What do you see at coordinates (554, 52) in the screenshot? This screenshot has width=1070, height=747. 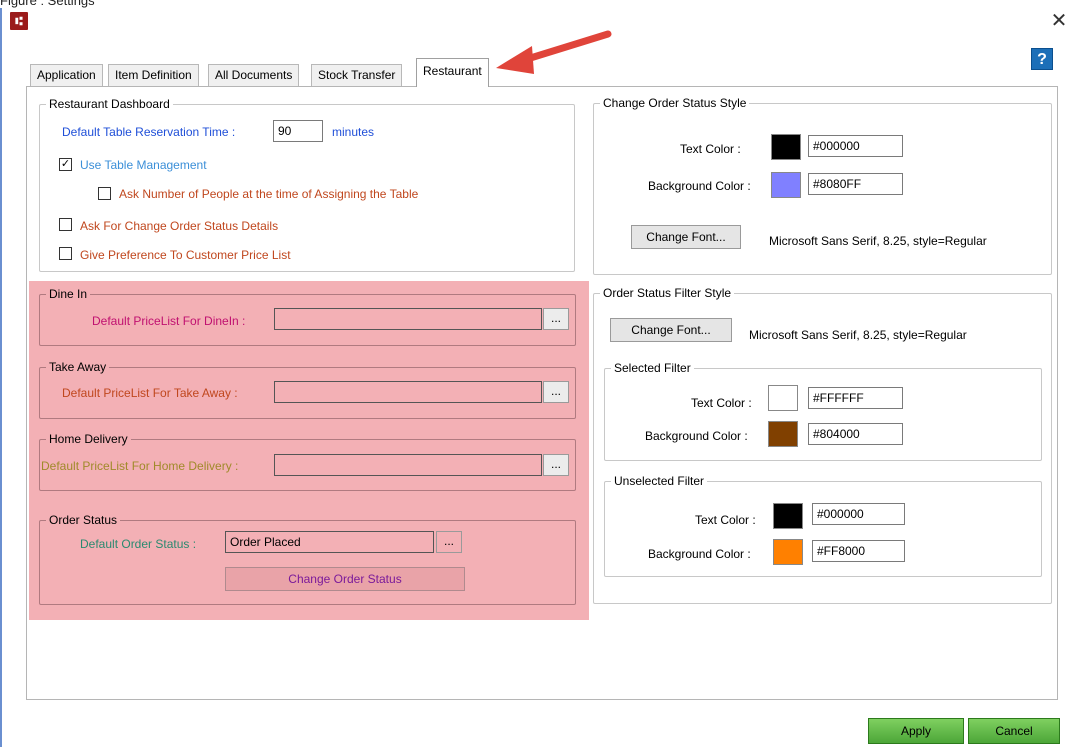 I see `annotation-arrow` at bounding box center [554, 52].